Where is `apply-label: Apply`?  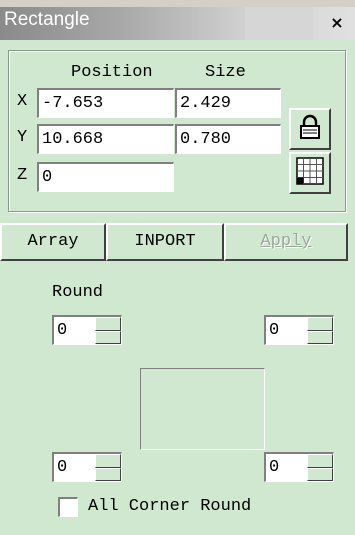
apply-label: Apply is located at coordinates (286, 241).